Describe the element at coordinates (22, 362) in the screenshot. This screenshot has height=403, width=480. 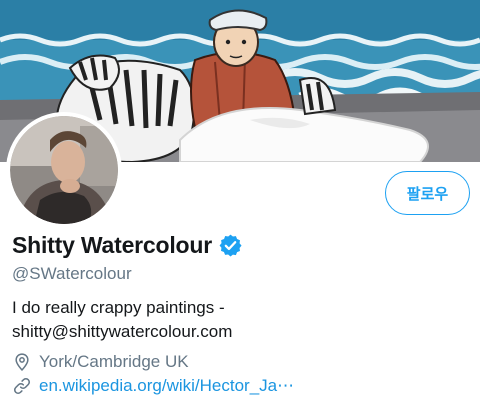
I see `location-pin-icon` at that location.